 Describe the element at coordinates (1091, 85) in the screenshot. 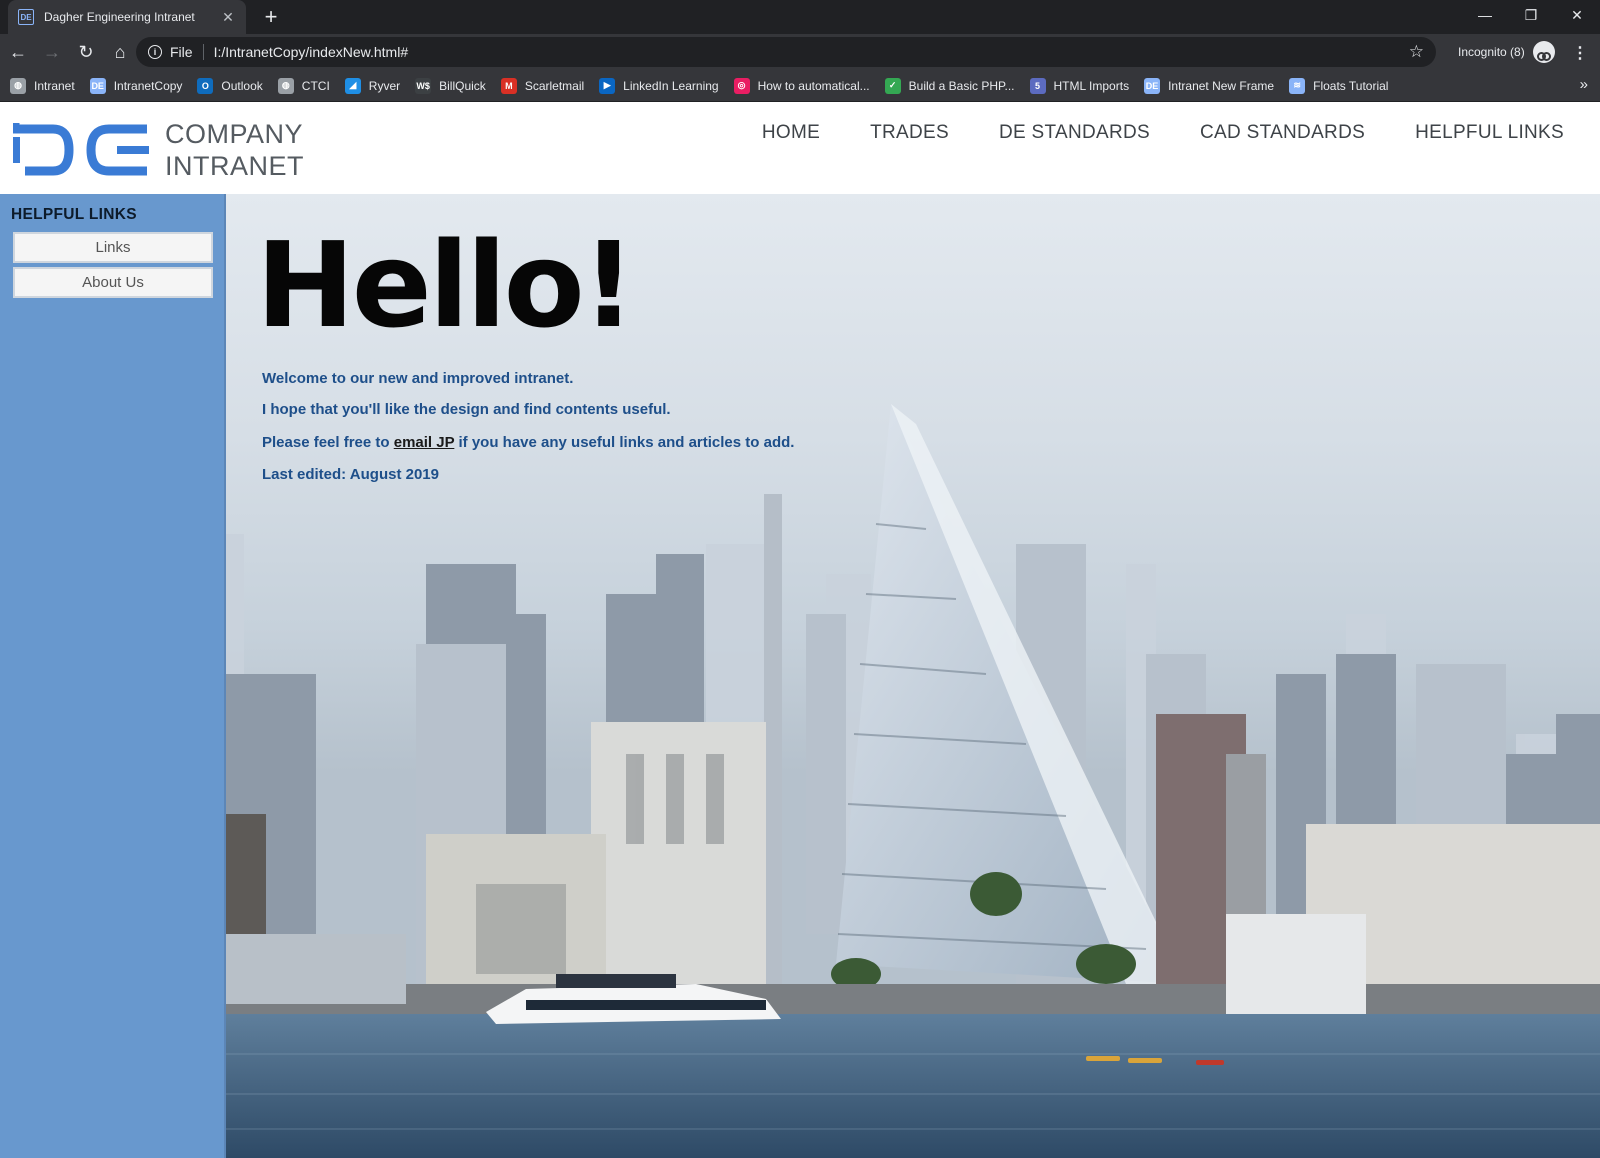

I see `bookmark-label: HTML Imports` at that location.